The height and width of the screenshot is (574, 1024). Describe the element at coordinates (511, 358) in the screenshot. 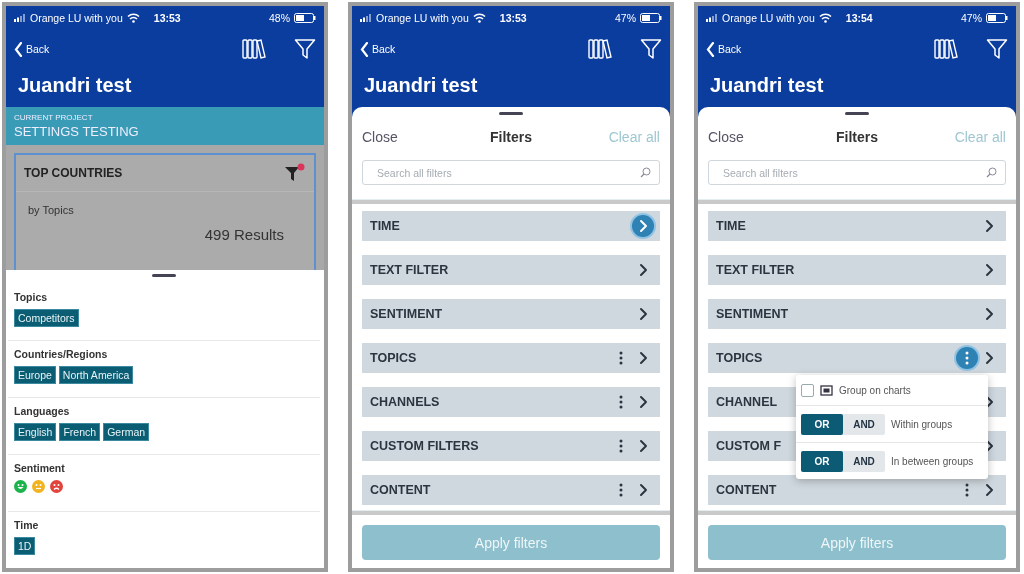

I see `filter-row: TOPICS` at that location.